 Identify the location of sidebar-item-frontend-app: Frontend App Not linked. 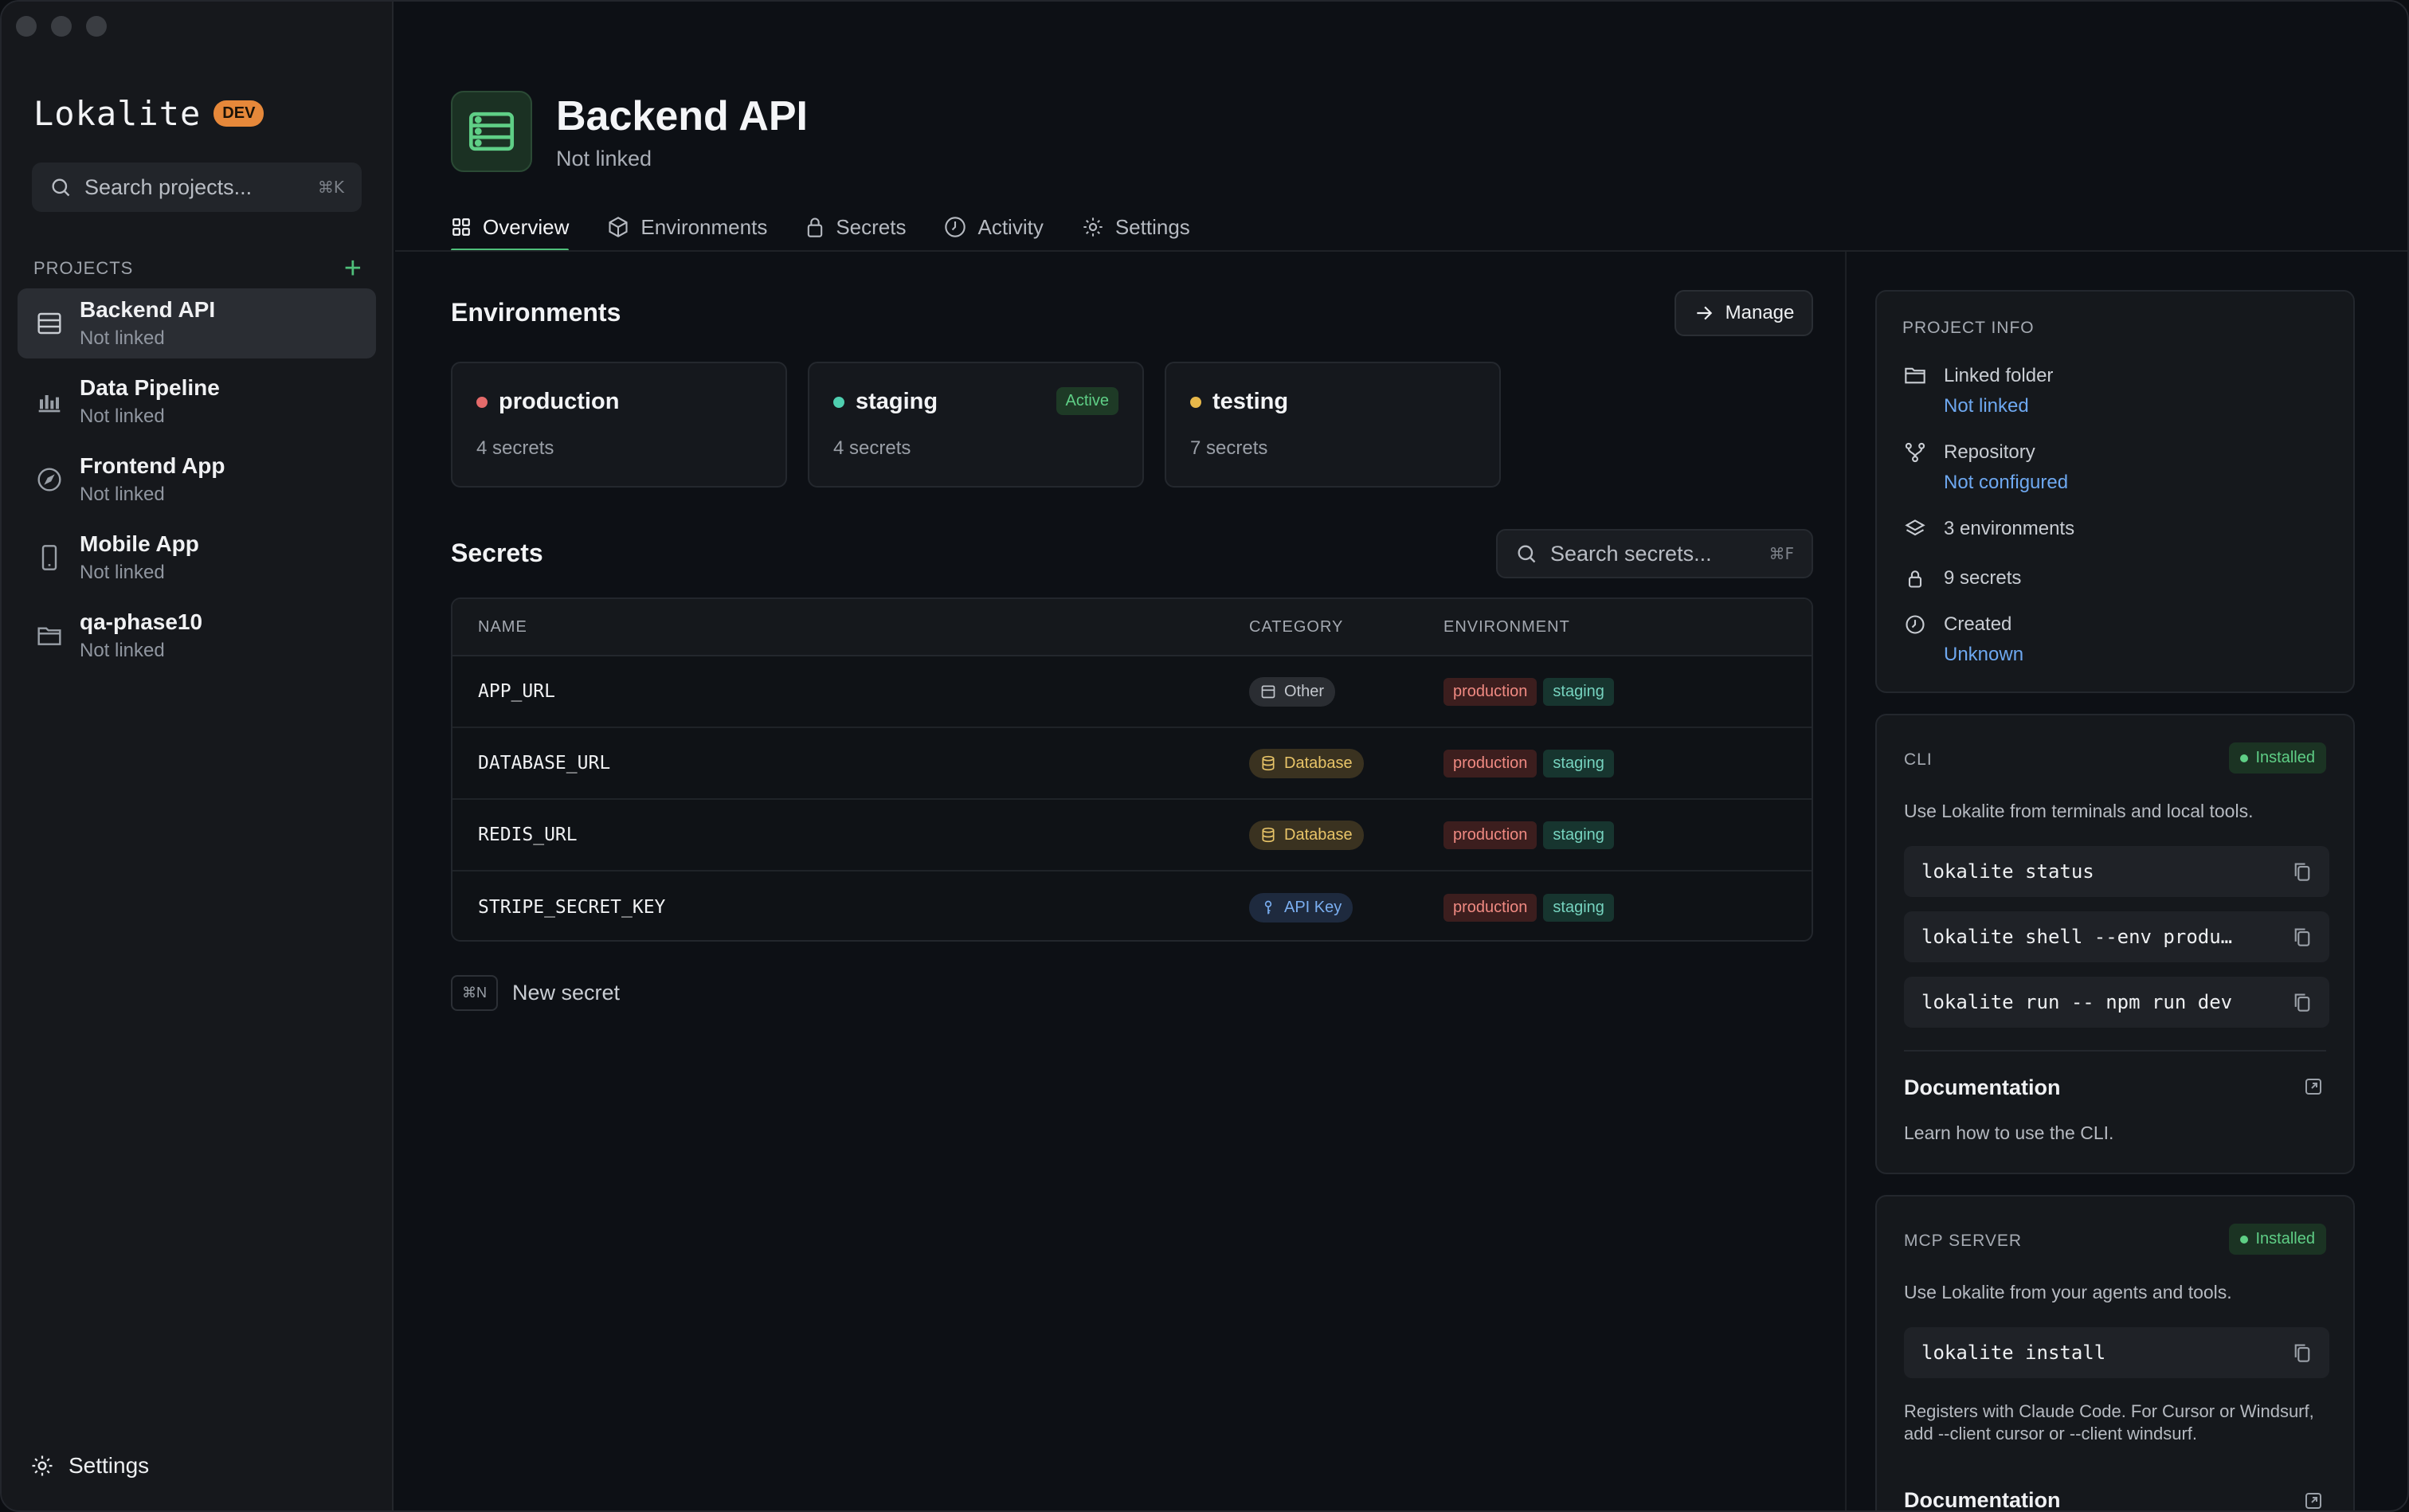
(197, 480).